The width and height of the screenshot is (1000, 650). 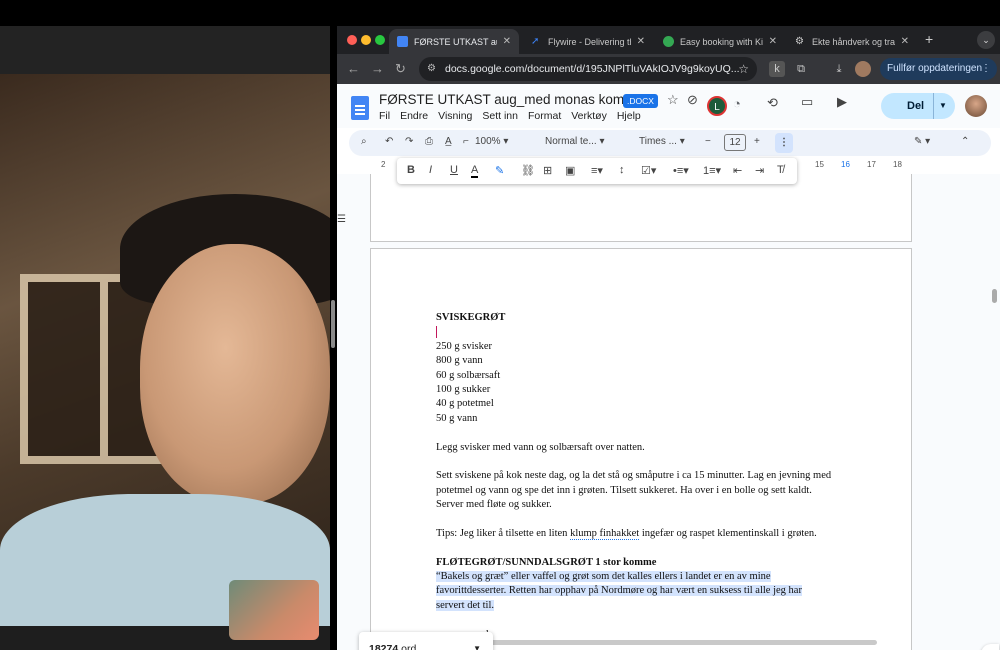 What do you see at coordinates (839, 69) in the screenshot?
I see `download-icon: ⤓` at bounding box center [839, 69].